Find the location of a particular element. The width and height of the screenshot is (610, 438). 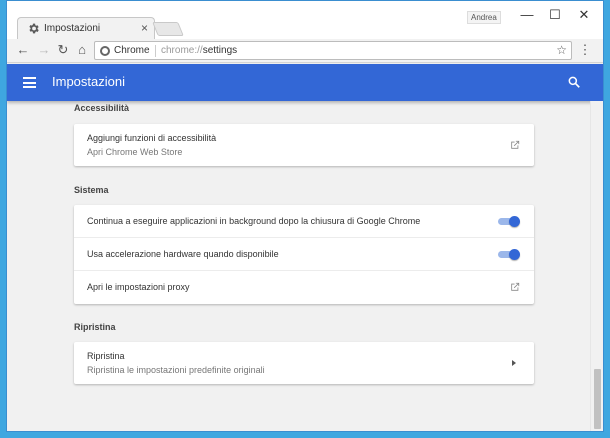

browser-toolbar: ← → ↻ ⌂ Chrome chrome://settings ☆ ⋮ is located at coordinates (305, 51).